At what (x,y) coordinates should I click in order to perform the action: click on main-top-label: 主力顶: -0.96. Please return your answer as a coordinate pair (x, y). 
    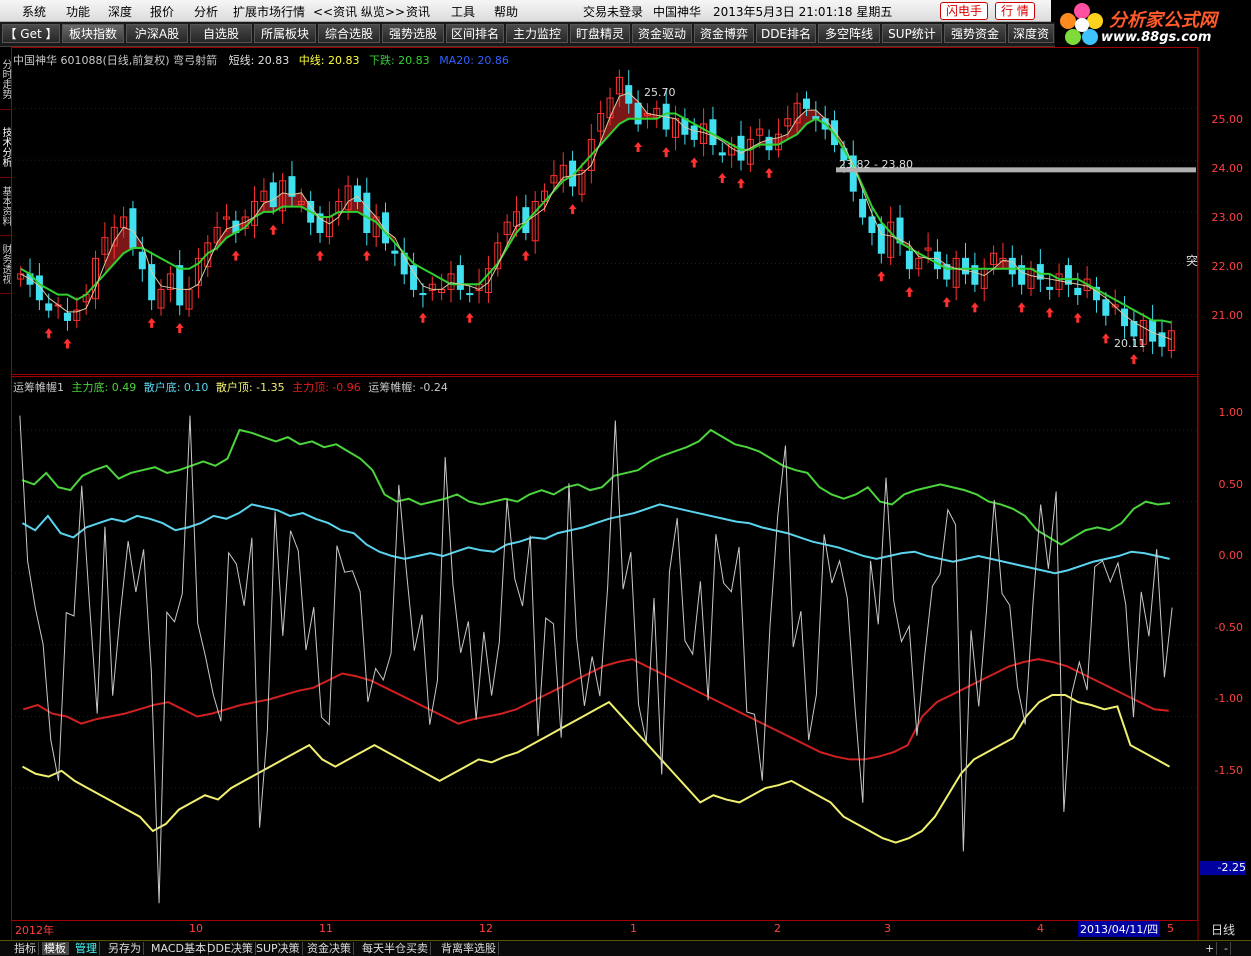
    Looking at the image, I should click on (326, 387).